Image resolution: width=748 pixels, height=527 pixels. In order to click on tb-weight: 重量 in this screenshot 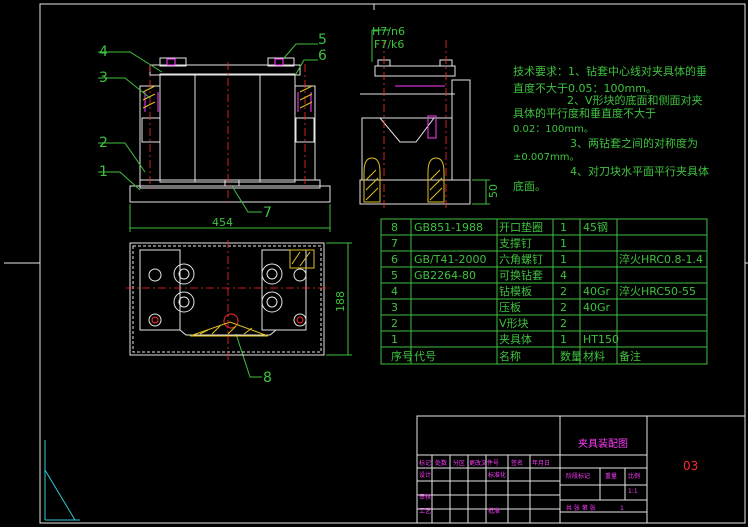, I will do `click(611, 476)`.